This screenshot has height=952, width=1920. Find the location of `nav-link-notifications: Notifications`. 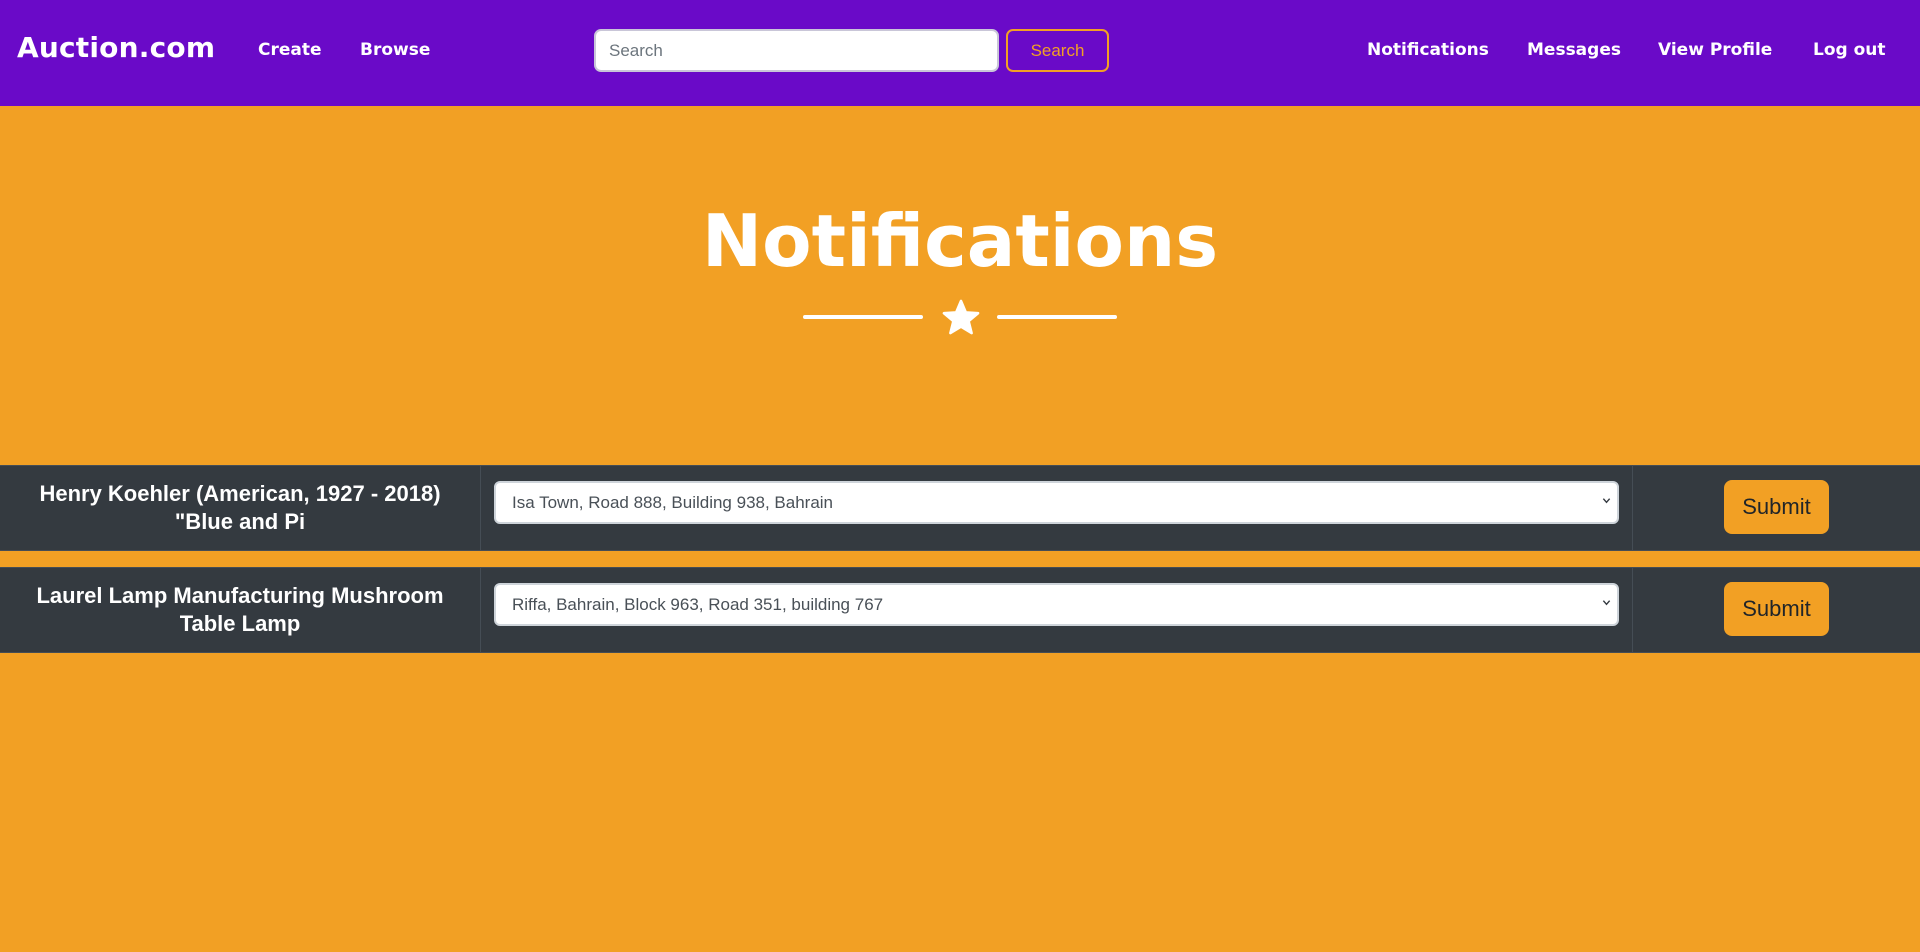

nav-link-notifications: Notifications is located at coordinates (1428, 50).